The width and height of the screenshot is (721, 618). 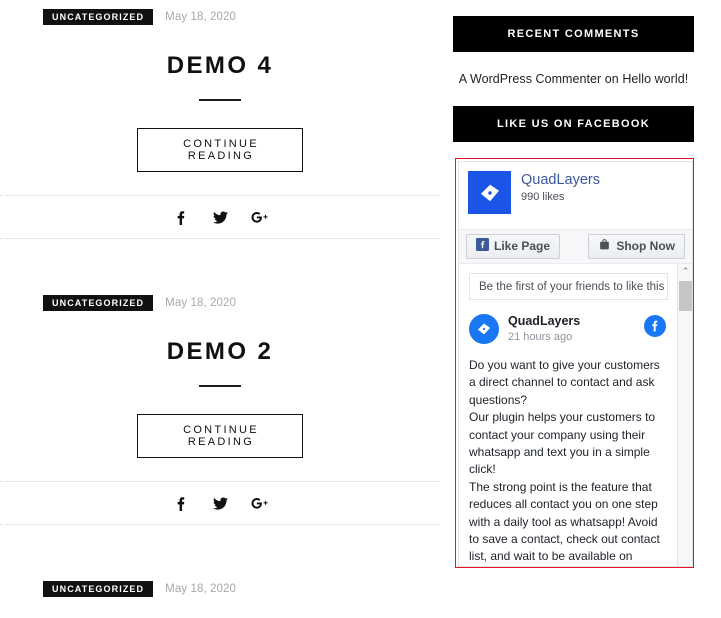 What do you see at coordinates (220, 608) in the screenshot?
I see `post-title: Demo 3` at bounding box center [220, 608].